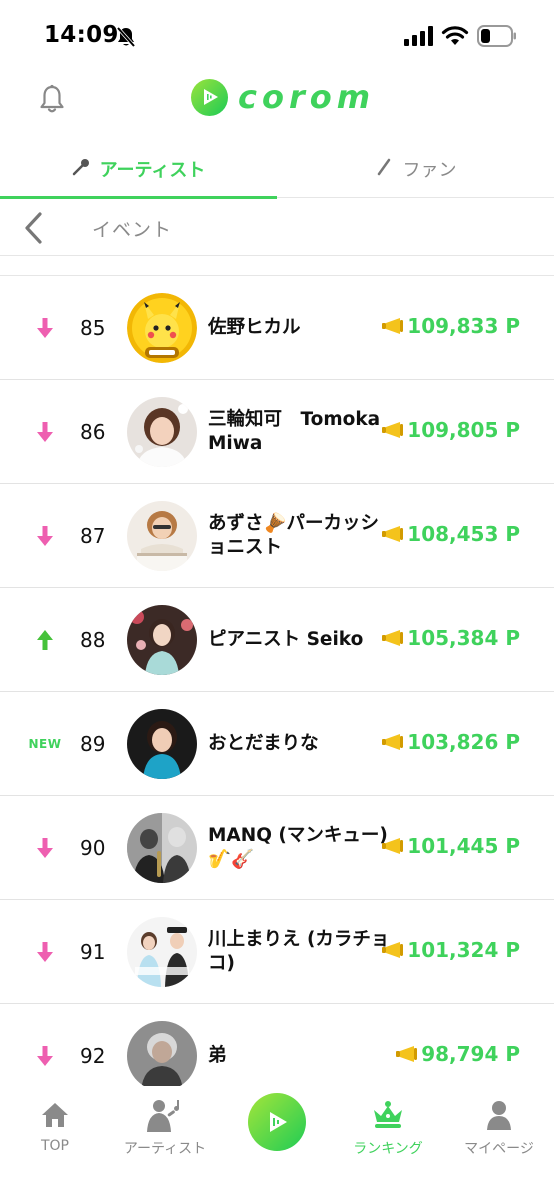 The height and width of the screenshot is (1199, 554). Describe the element at coordinates (388, 1149) in the screenshot. I see `nav-ranking-label: ランキング` at that location.